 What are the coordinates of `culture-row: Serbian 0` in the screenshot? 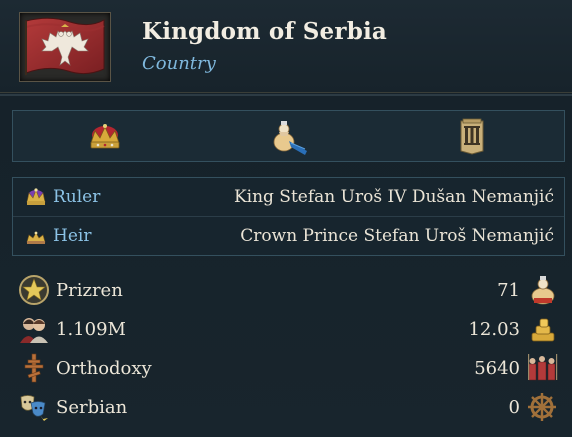 It's located at (286, 407).